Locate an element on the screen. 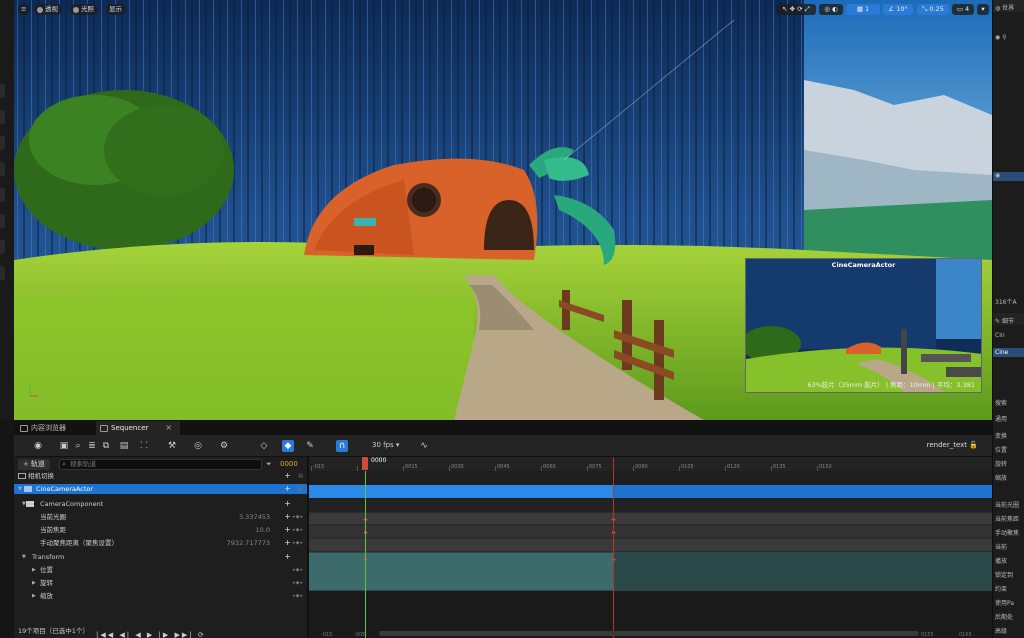 This screenshot has height=638, width=1024. show-button: 显示 is located at coordinates (116, 9).